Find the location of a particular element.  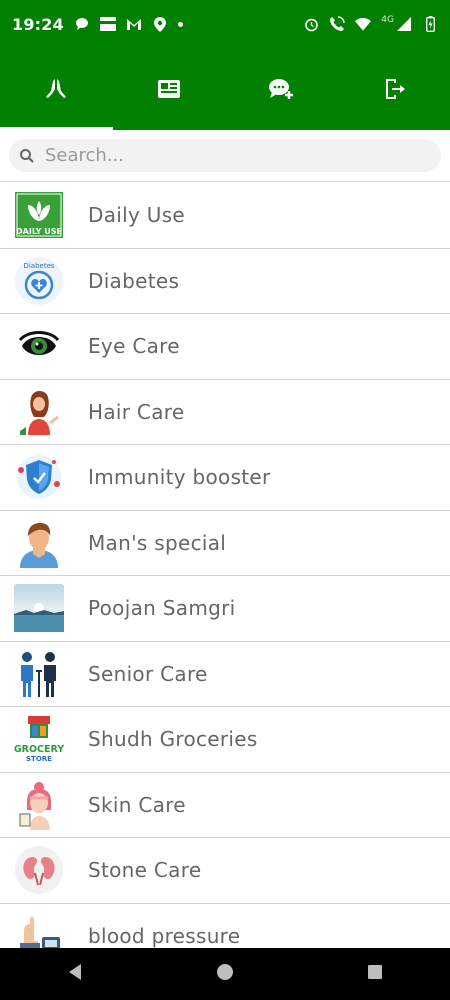

recents-button is located at coordinates (375, 974).